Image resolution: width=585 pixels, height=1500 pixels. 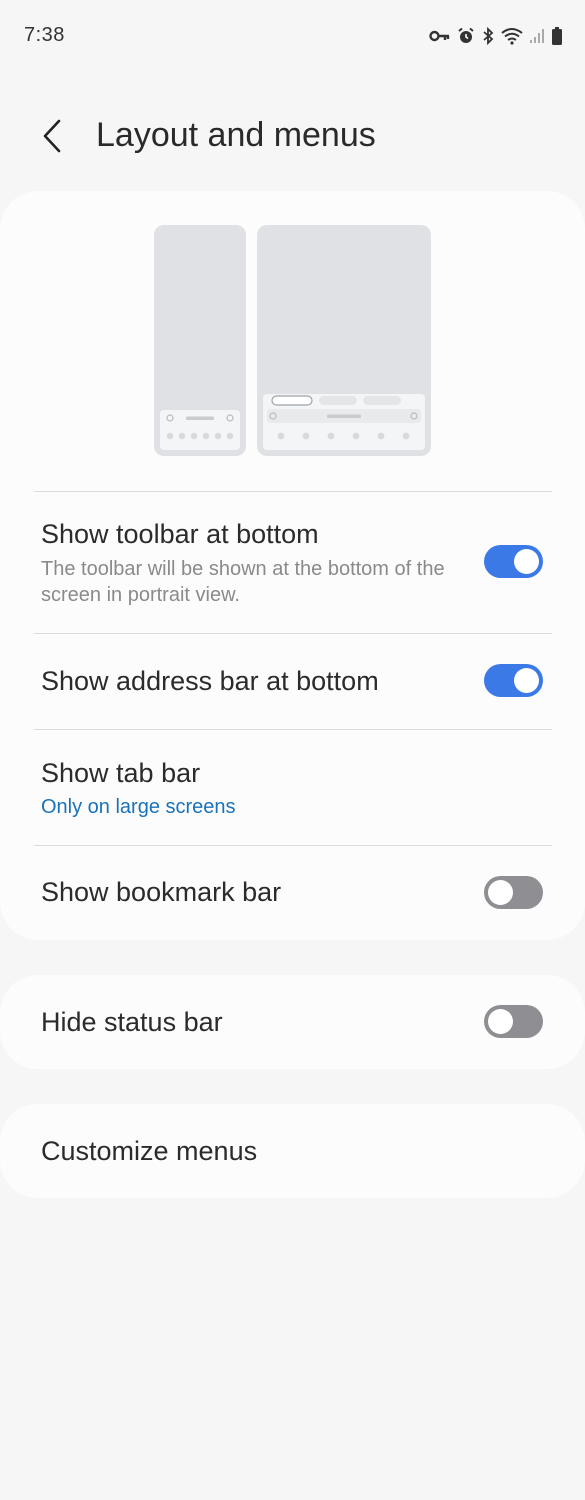 I want to click on battery-icon, so click(x=557, y=36).